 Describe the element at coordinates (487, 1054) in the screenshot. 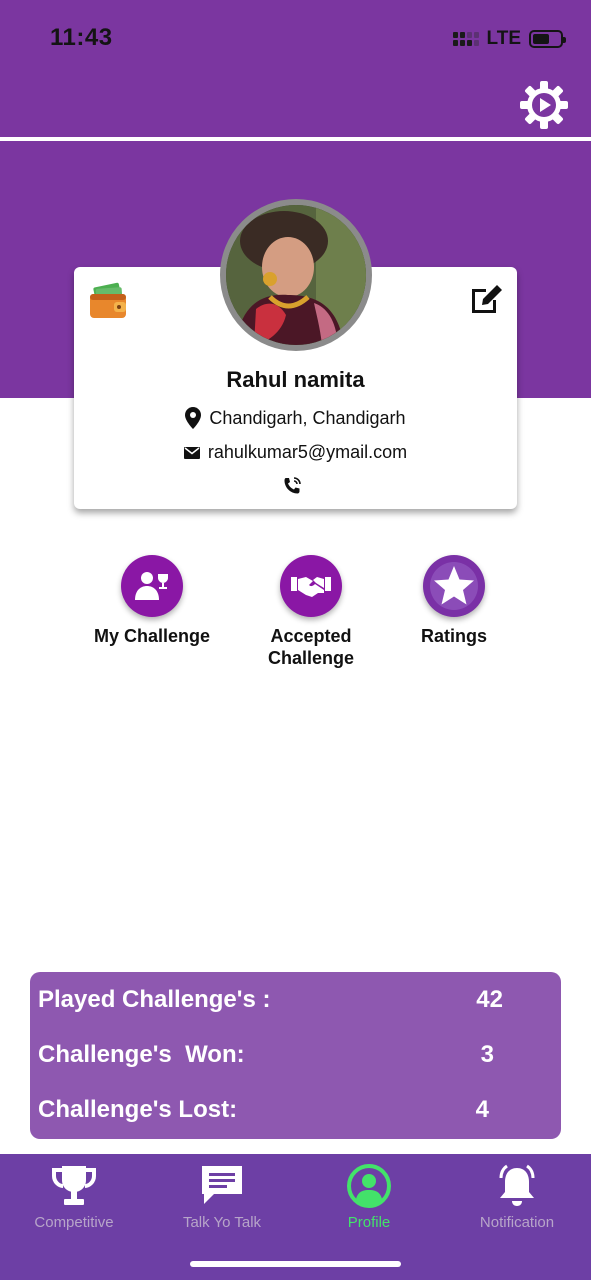

I see `stat-won-value: 3` at that location.